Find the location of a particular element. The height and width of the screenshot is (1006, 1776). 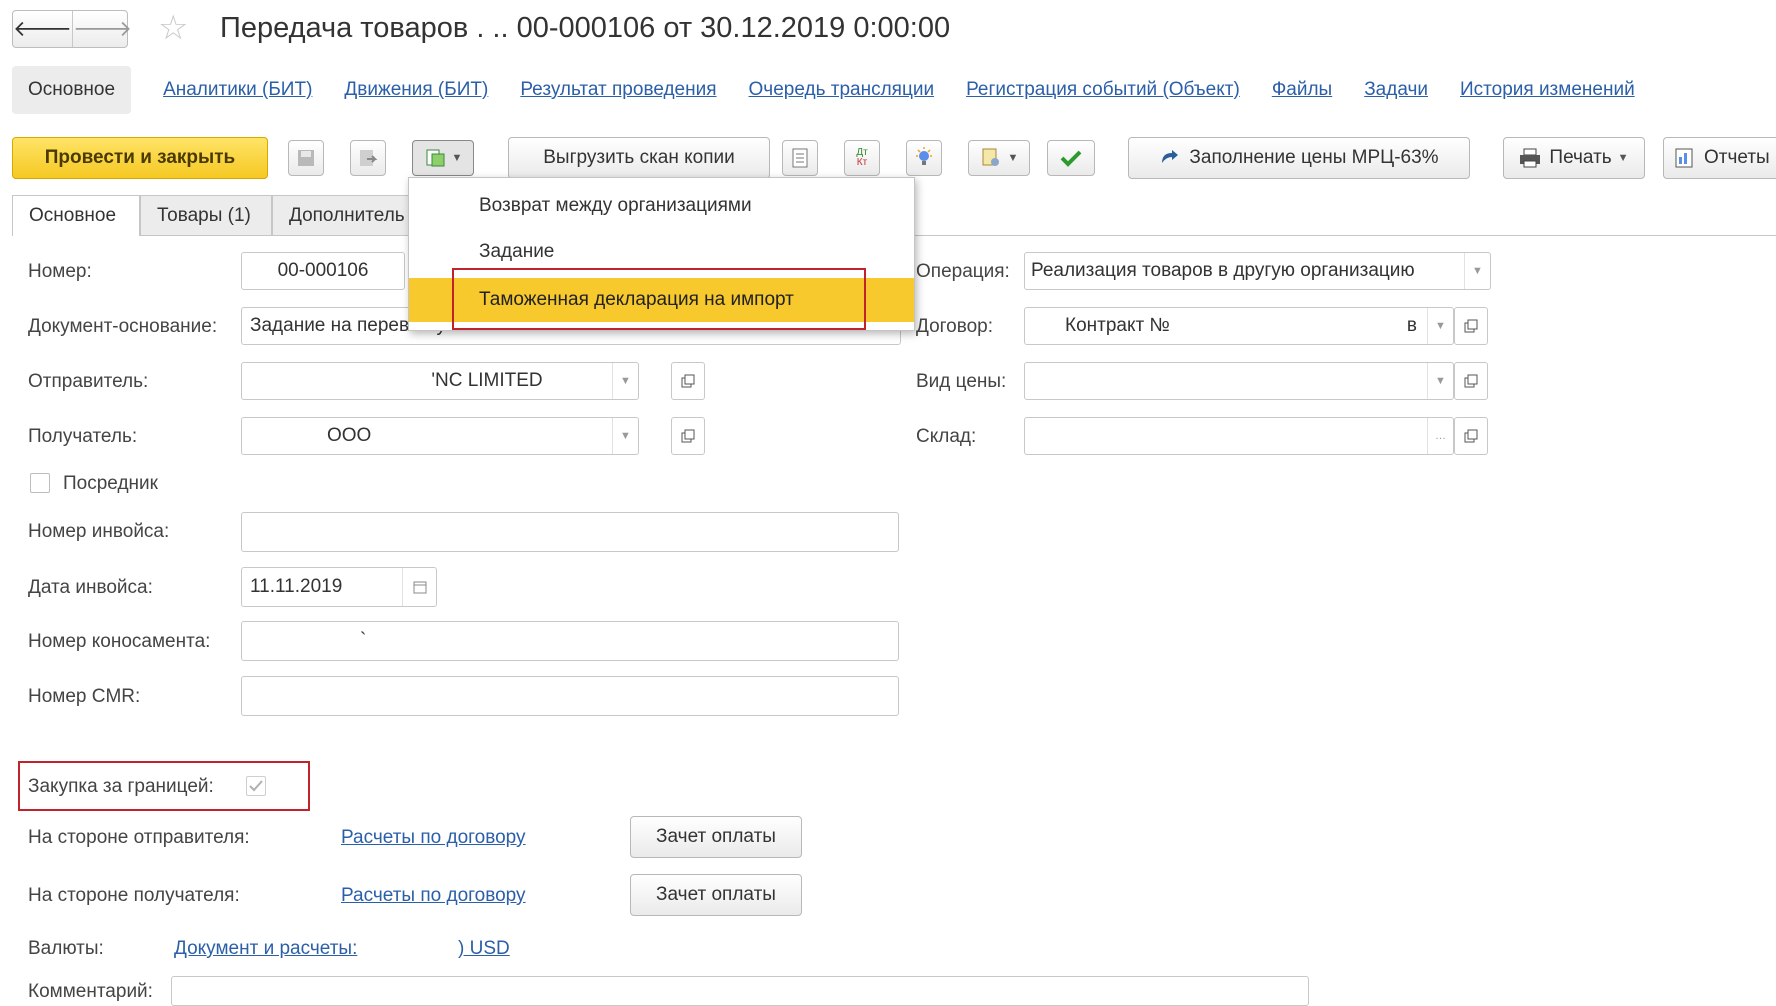

nav-link-movements: Движения (БИТ) is located at coordinates (416, 90).